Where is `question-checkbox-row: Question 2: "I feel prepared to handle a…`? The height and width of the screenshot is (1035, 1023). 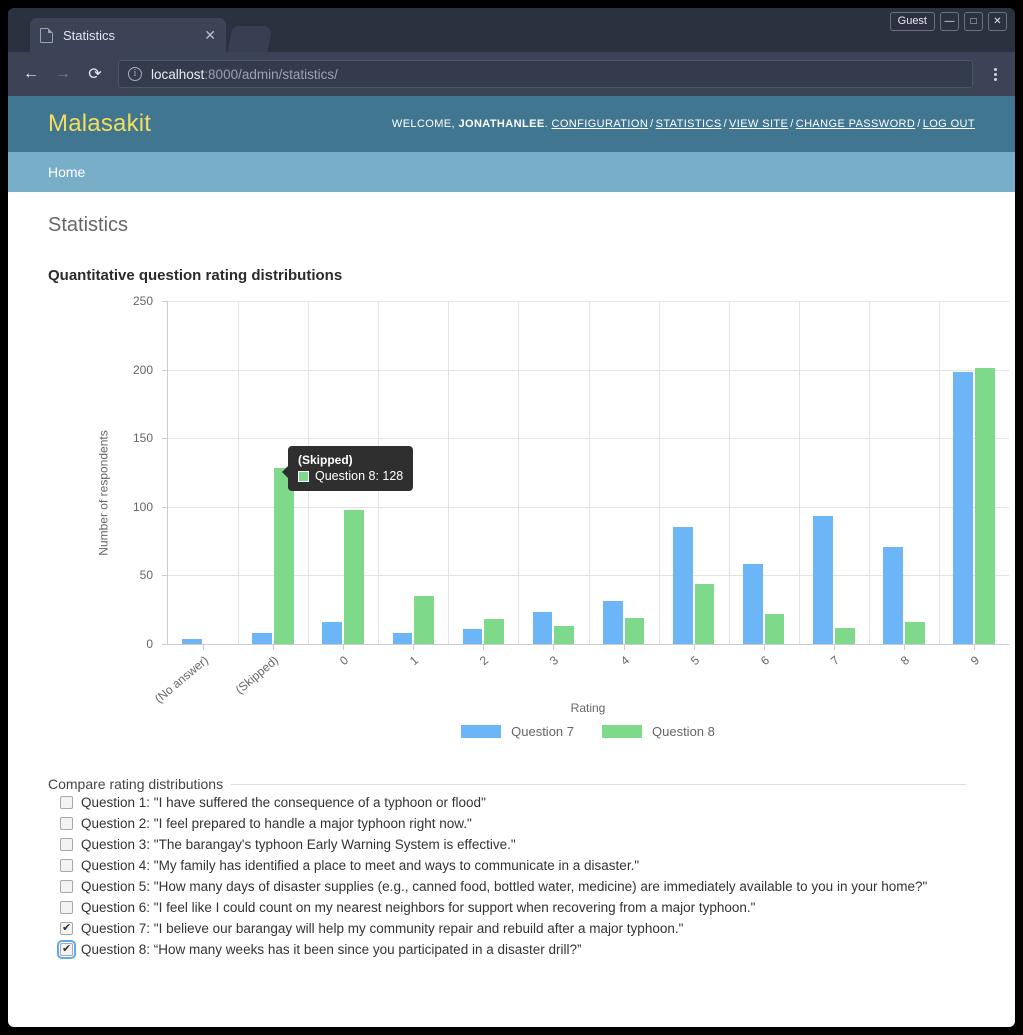 question-checkbox-row: Question 2: "I feel prepared to handle a… is located at coordinates (507, 823).